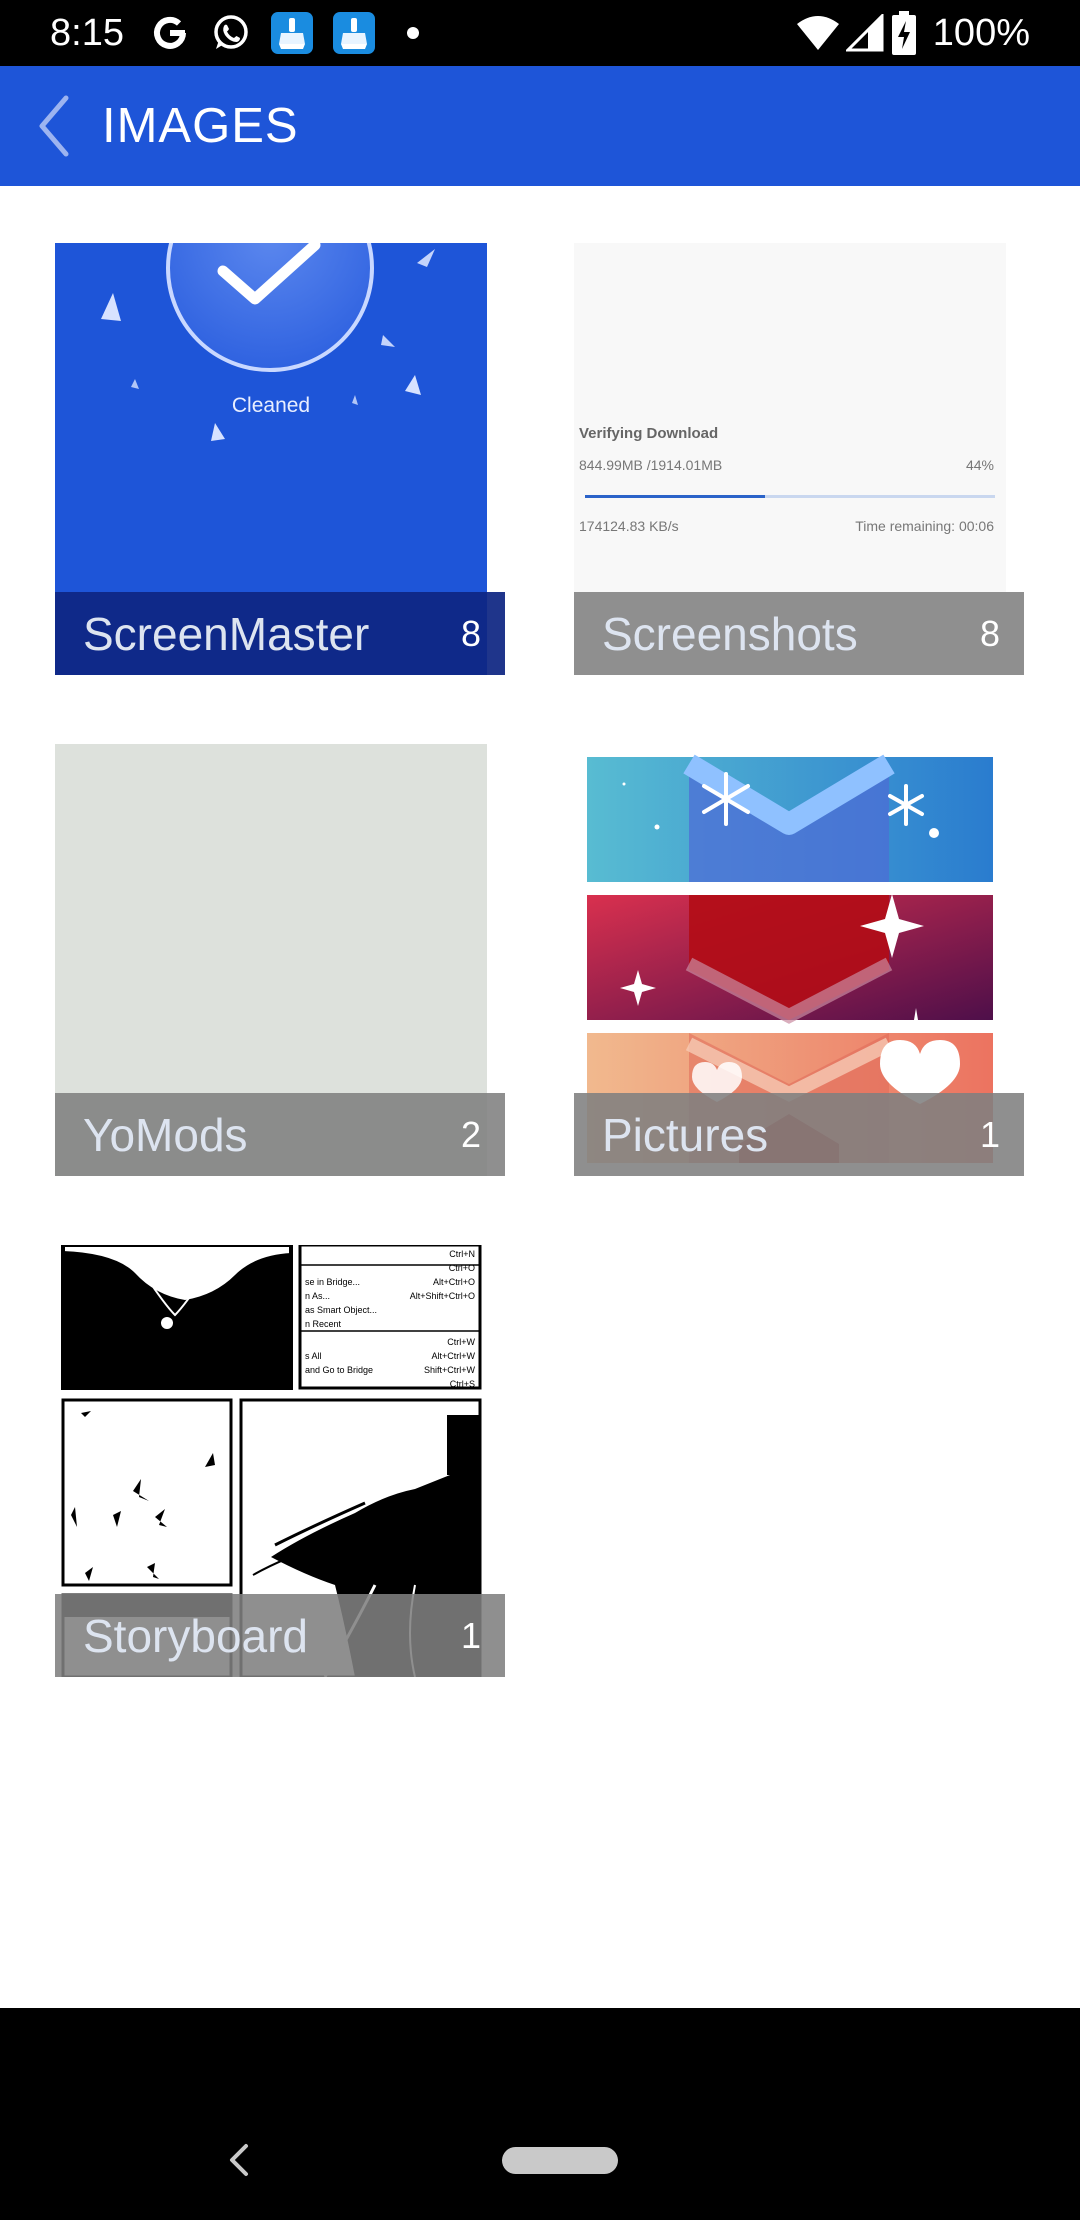  What do you see at coordinates (313, 1356) in the screenshot?
I see `menu-line: s All` at bounding box center [313, 1356].